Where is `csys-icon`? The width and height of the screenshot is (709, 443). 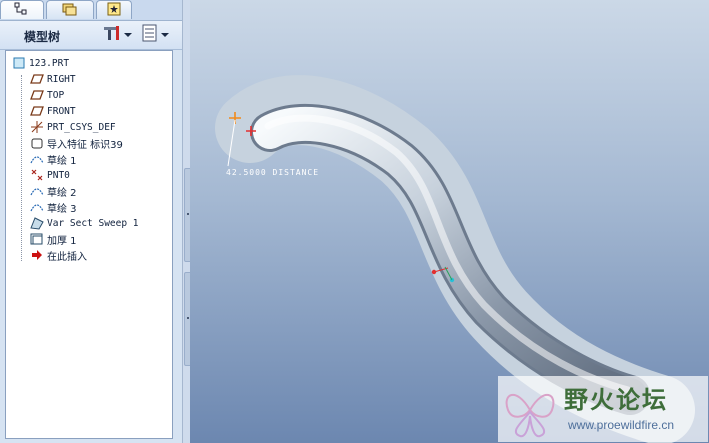
csys-icon is located at coordinates (37, 127).